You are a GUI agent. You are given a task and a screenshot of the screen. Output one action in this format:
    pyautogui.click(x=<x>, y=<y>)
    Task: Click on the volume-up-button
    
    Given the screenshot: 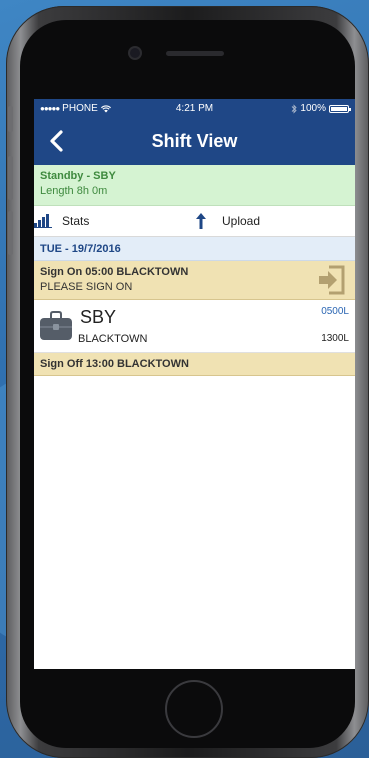 What is the action you would take?
    pyautogui.click(x=10, y=178)
    